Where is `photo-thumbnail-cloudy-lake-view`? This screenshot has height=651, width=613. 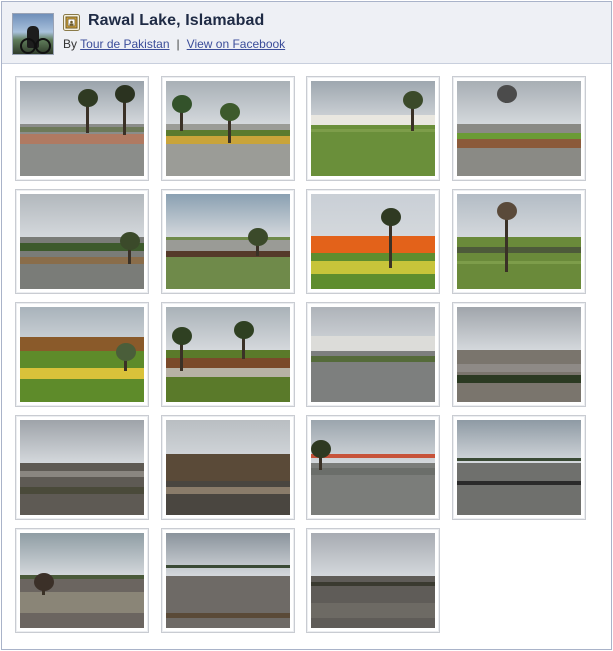 photo-thumbnail-cloudy-lake-view is located at coordinates (82, 467).